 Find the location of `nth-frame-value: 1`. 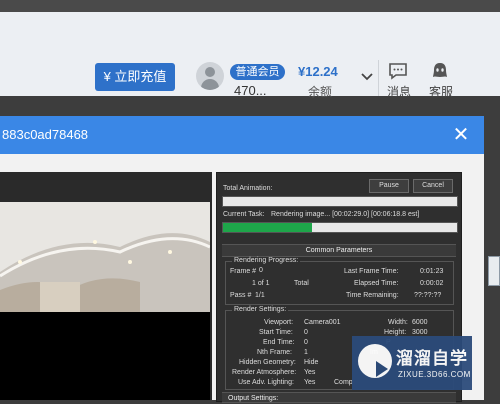

nth-frame-value: 1 is located at coordinates (306, 352).